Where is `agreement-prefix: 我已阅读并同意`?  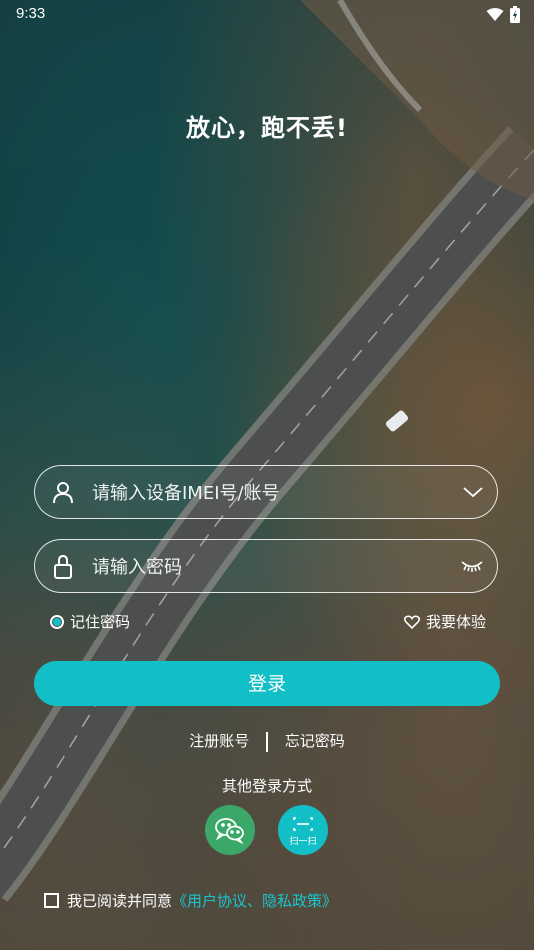
agreement-prefix: 我已阅读并同意 is located at coordinates (120, 901).